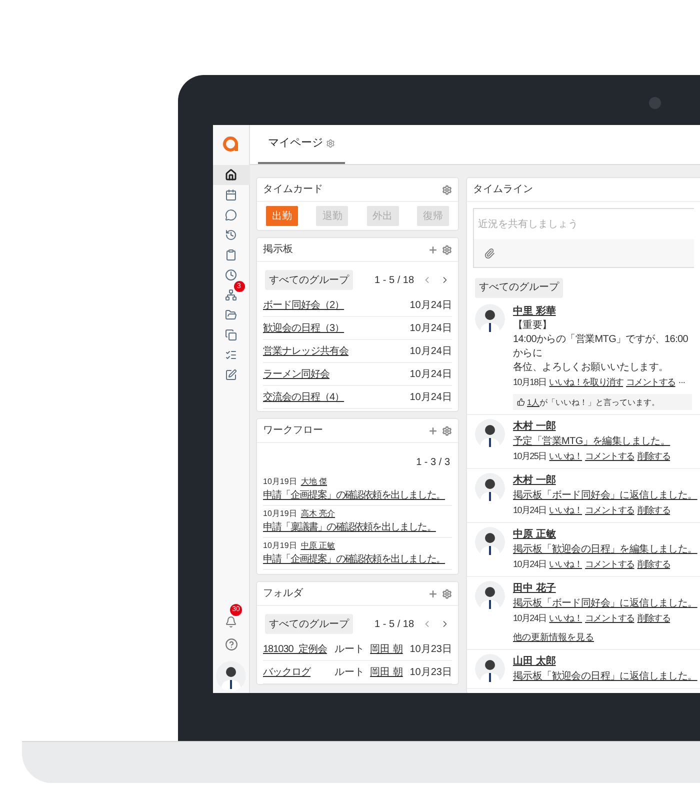  I want to click on folder-link: 181030_定例会, so click(295, 649).